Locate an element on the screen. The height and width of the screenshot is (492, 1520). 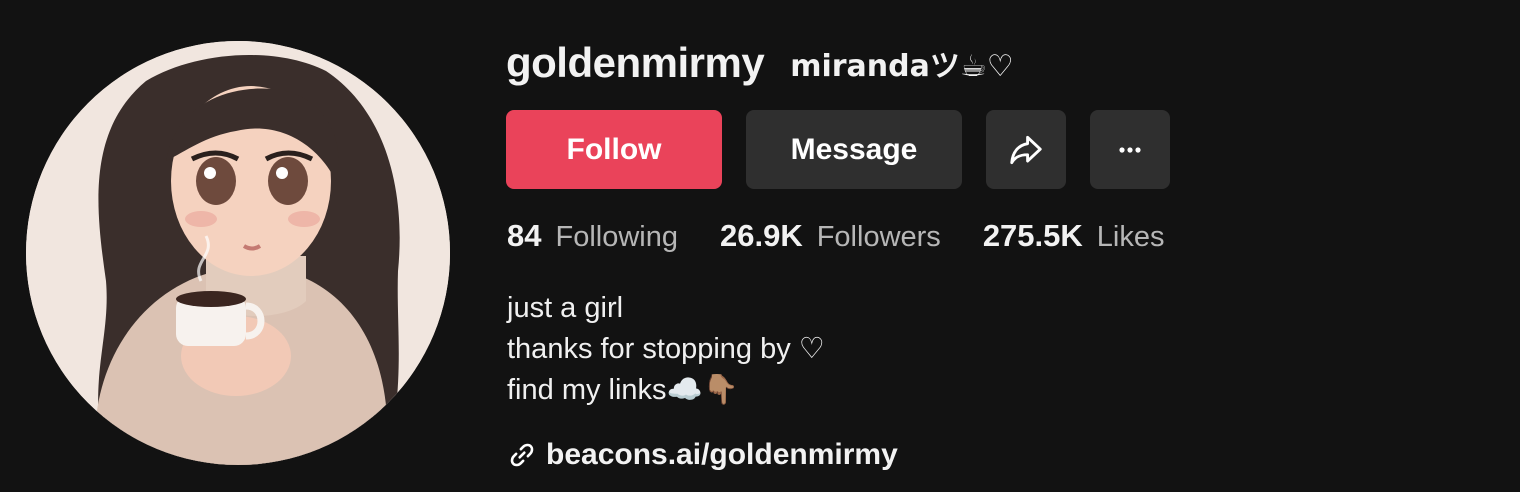
link-text: beacons.ai/goldenmirmy is located at coordinates (722, 455).